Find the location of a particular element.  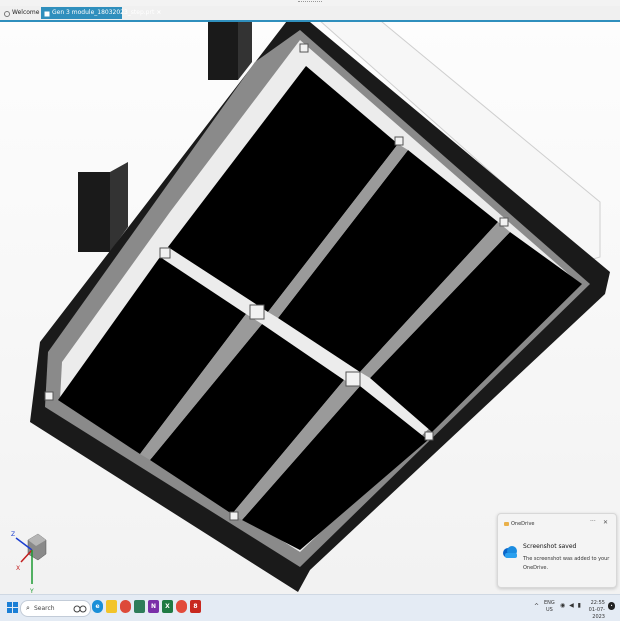

taskbar-search: ⌕ Search is located at coordinates (55, 608).